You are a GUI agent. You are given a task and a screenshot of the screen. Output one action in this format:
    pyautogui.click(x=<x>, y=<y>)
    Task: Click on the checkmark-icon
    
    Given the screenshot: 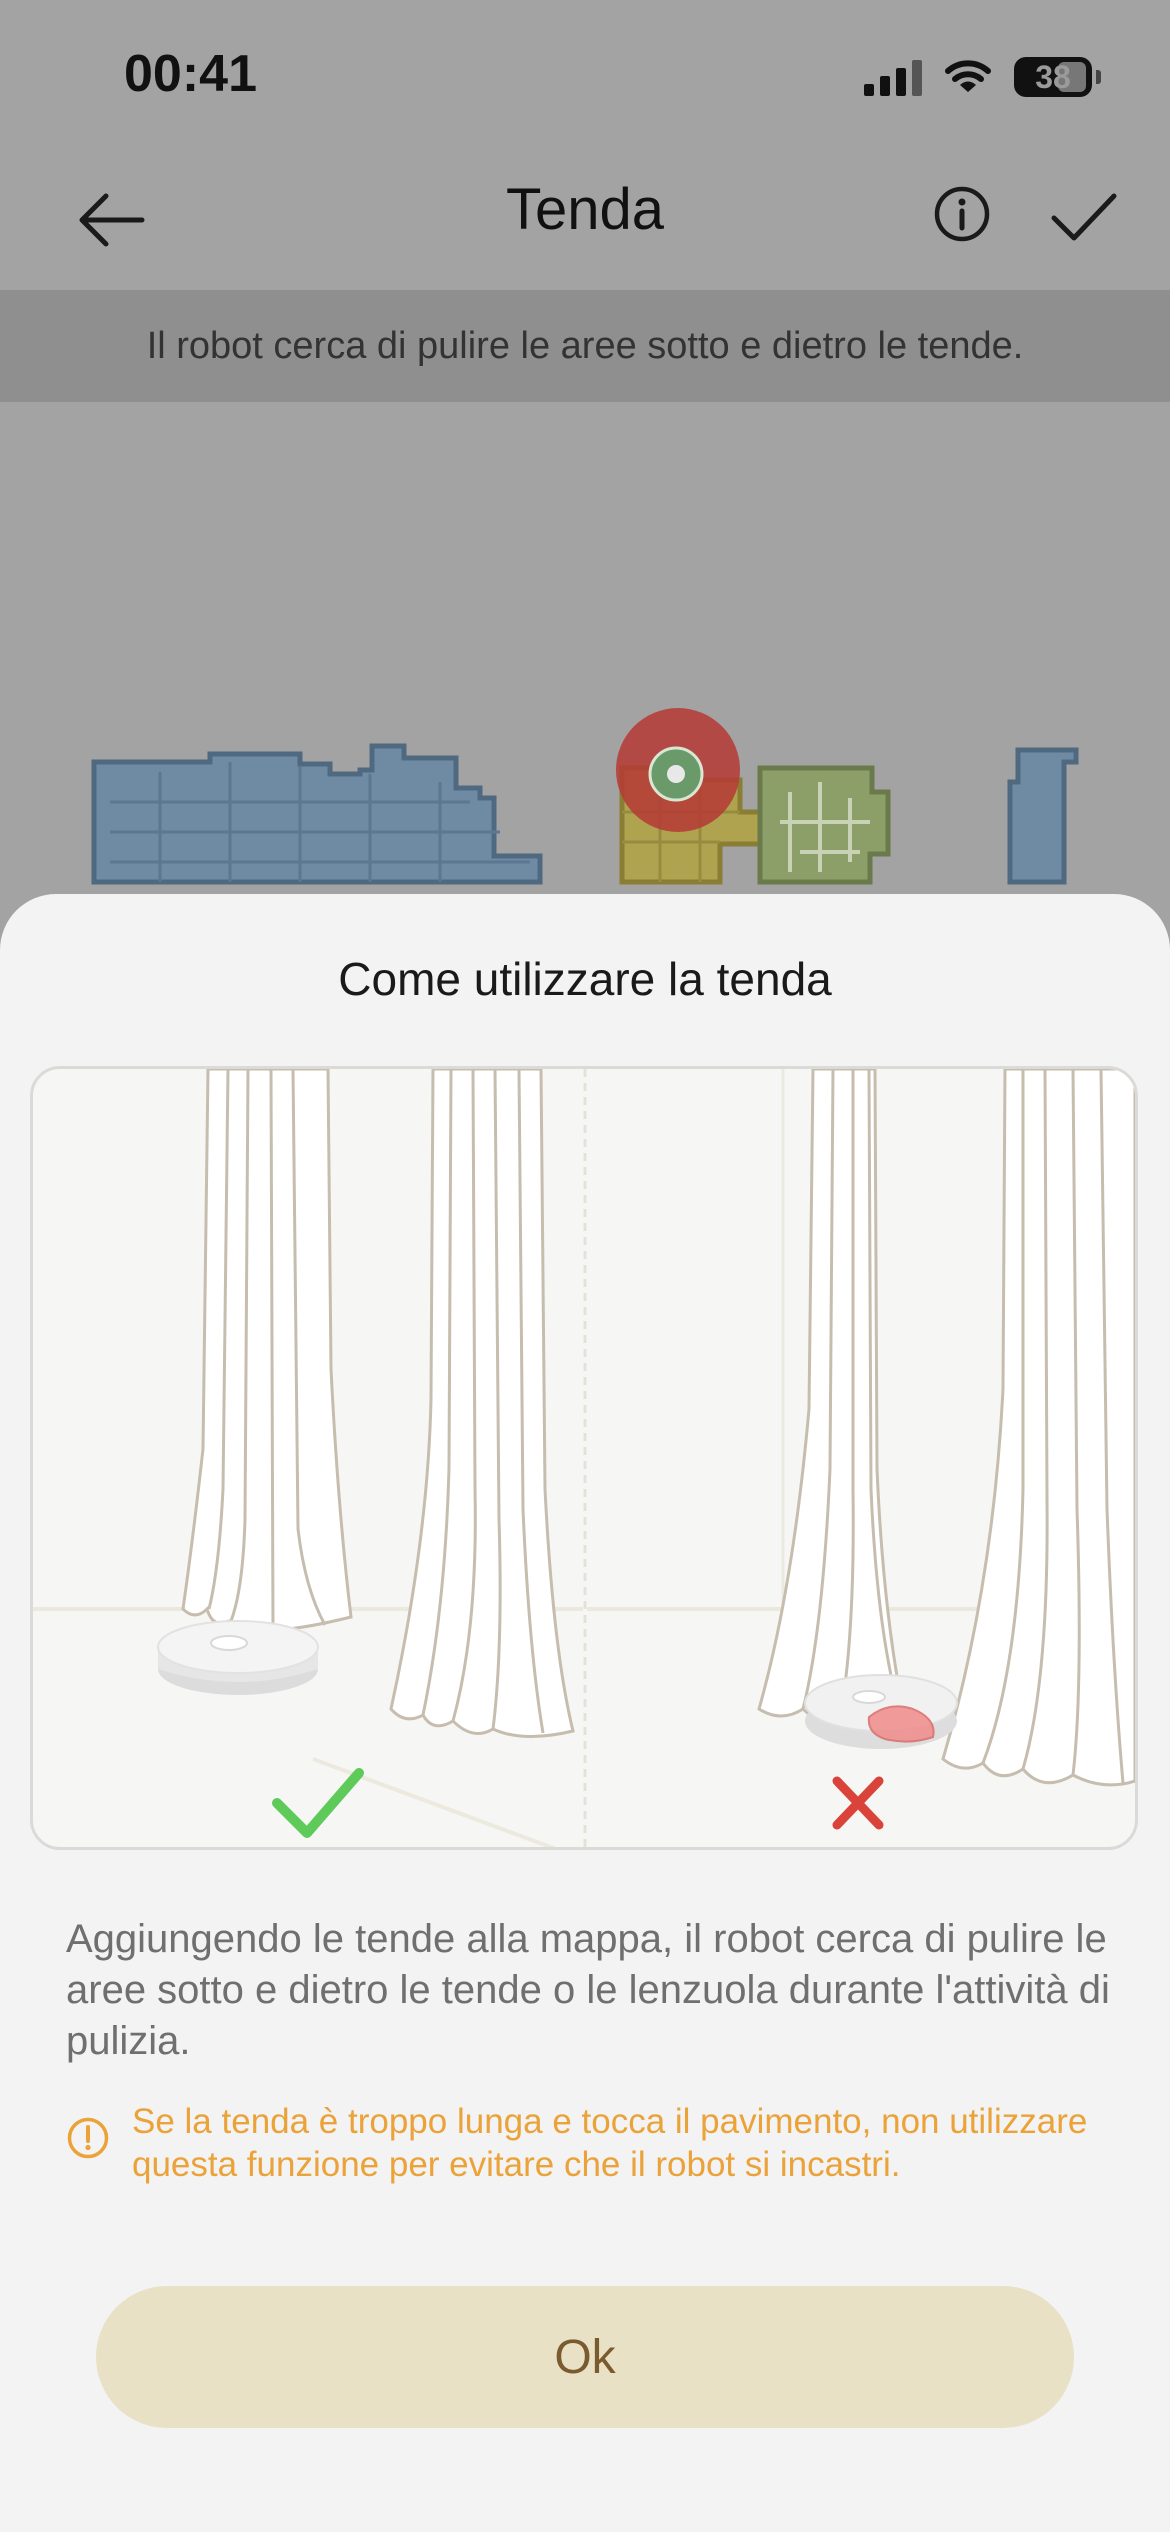 What is the action you would take?
    pyautogui.click(x=1084, y=218)
    